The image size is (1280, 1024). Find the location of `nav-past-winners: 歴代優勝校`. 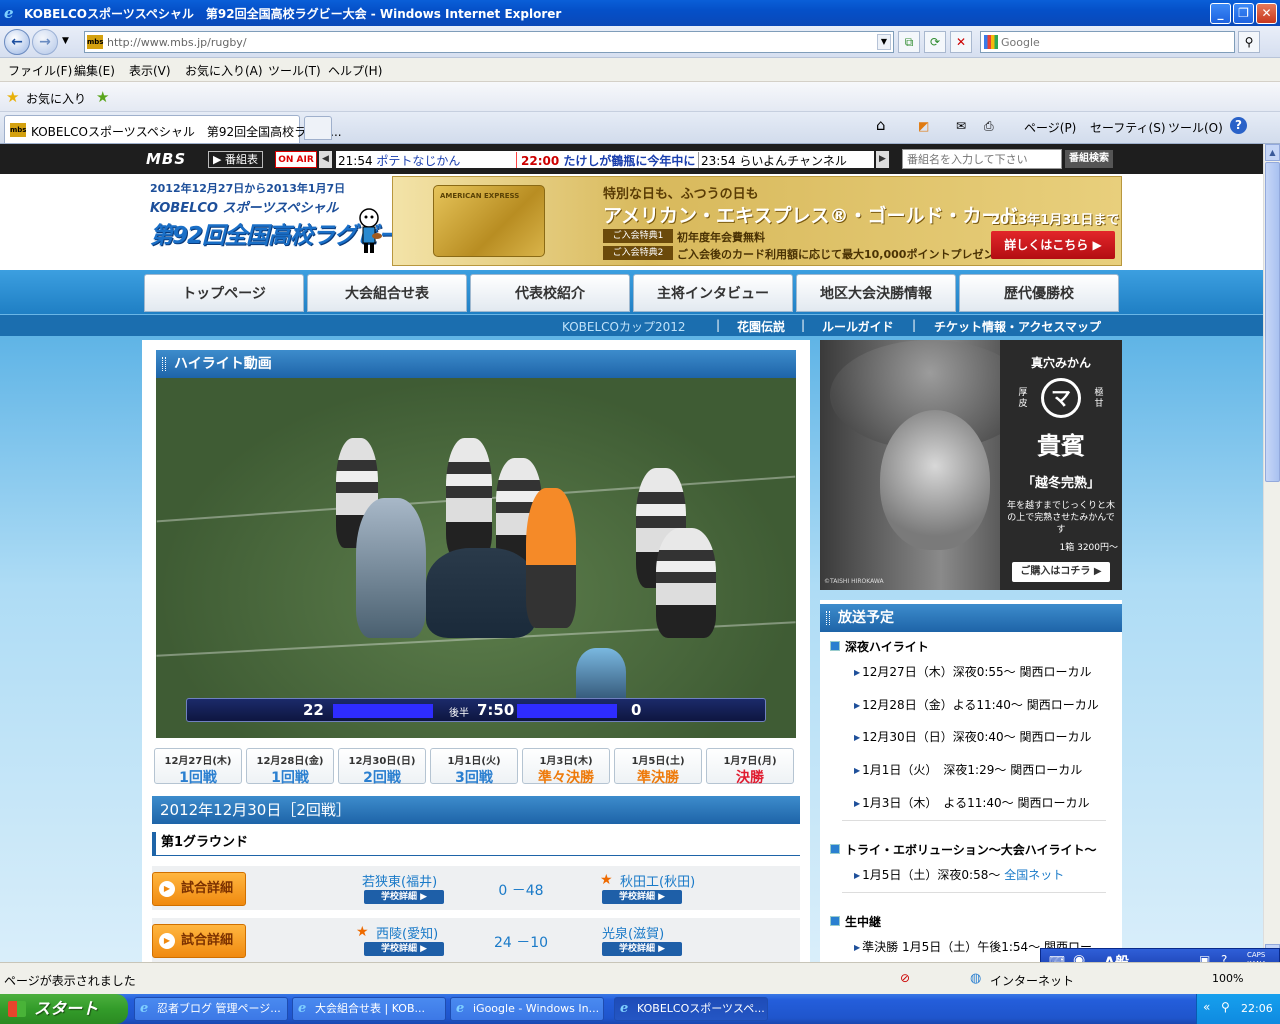

nav-past-winners: 歴代優勝校 is located at coordinates (1039, 293).